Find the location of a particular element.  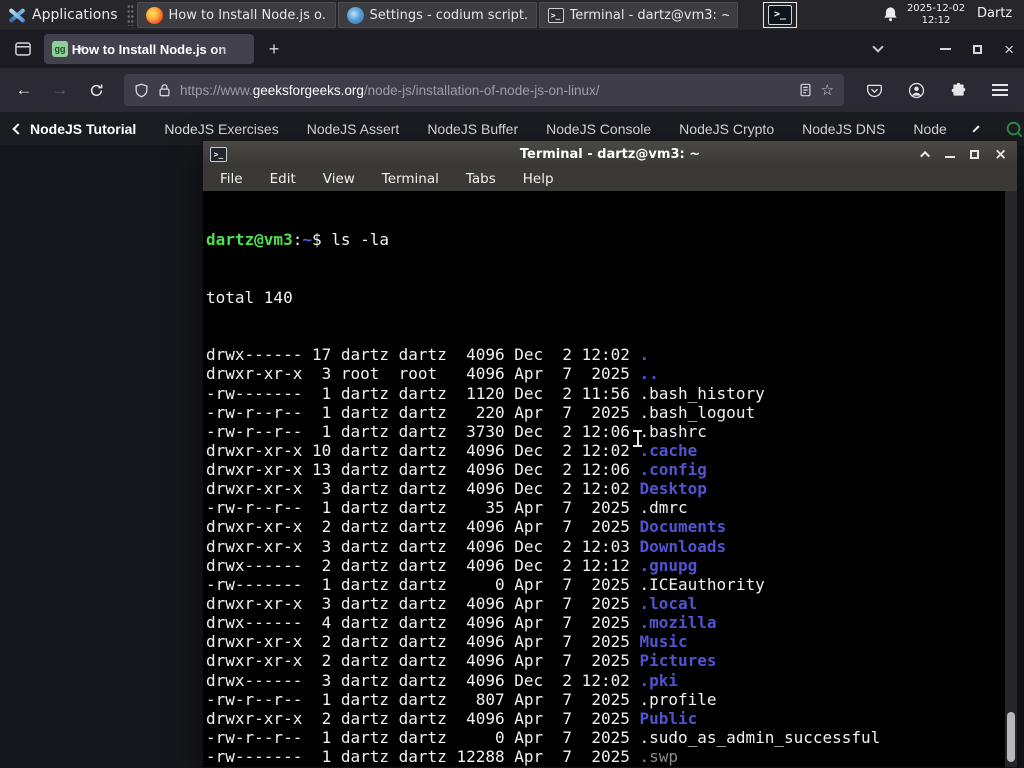

terminal-menu-tabs: Tabs is located at coordinates (481, 179).